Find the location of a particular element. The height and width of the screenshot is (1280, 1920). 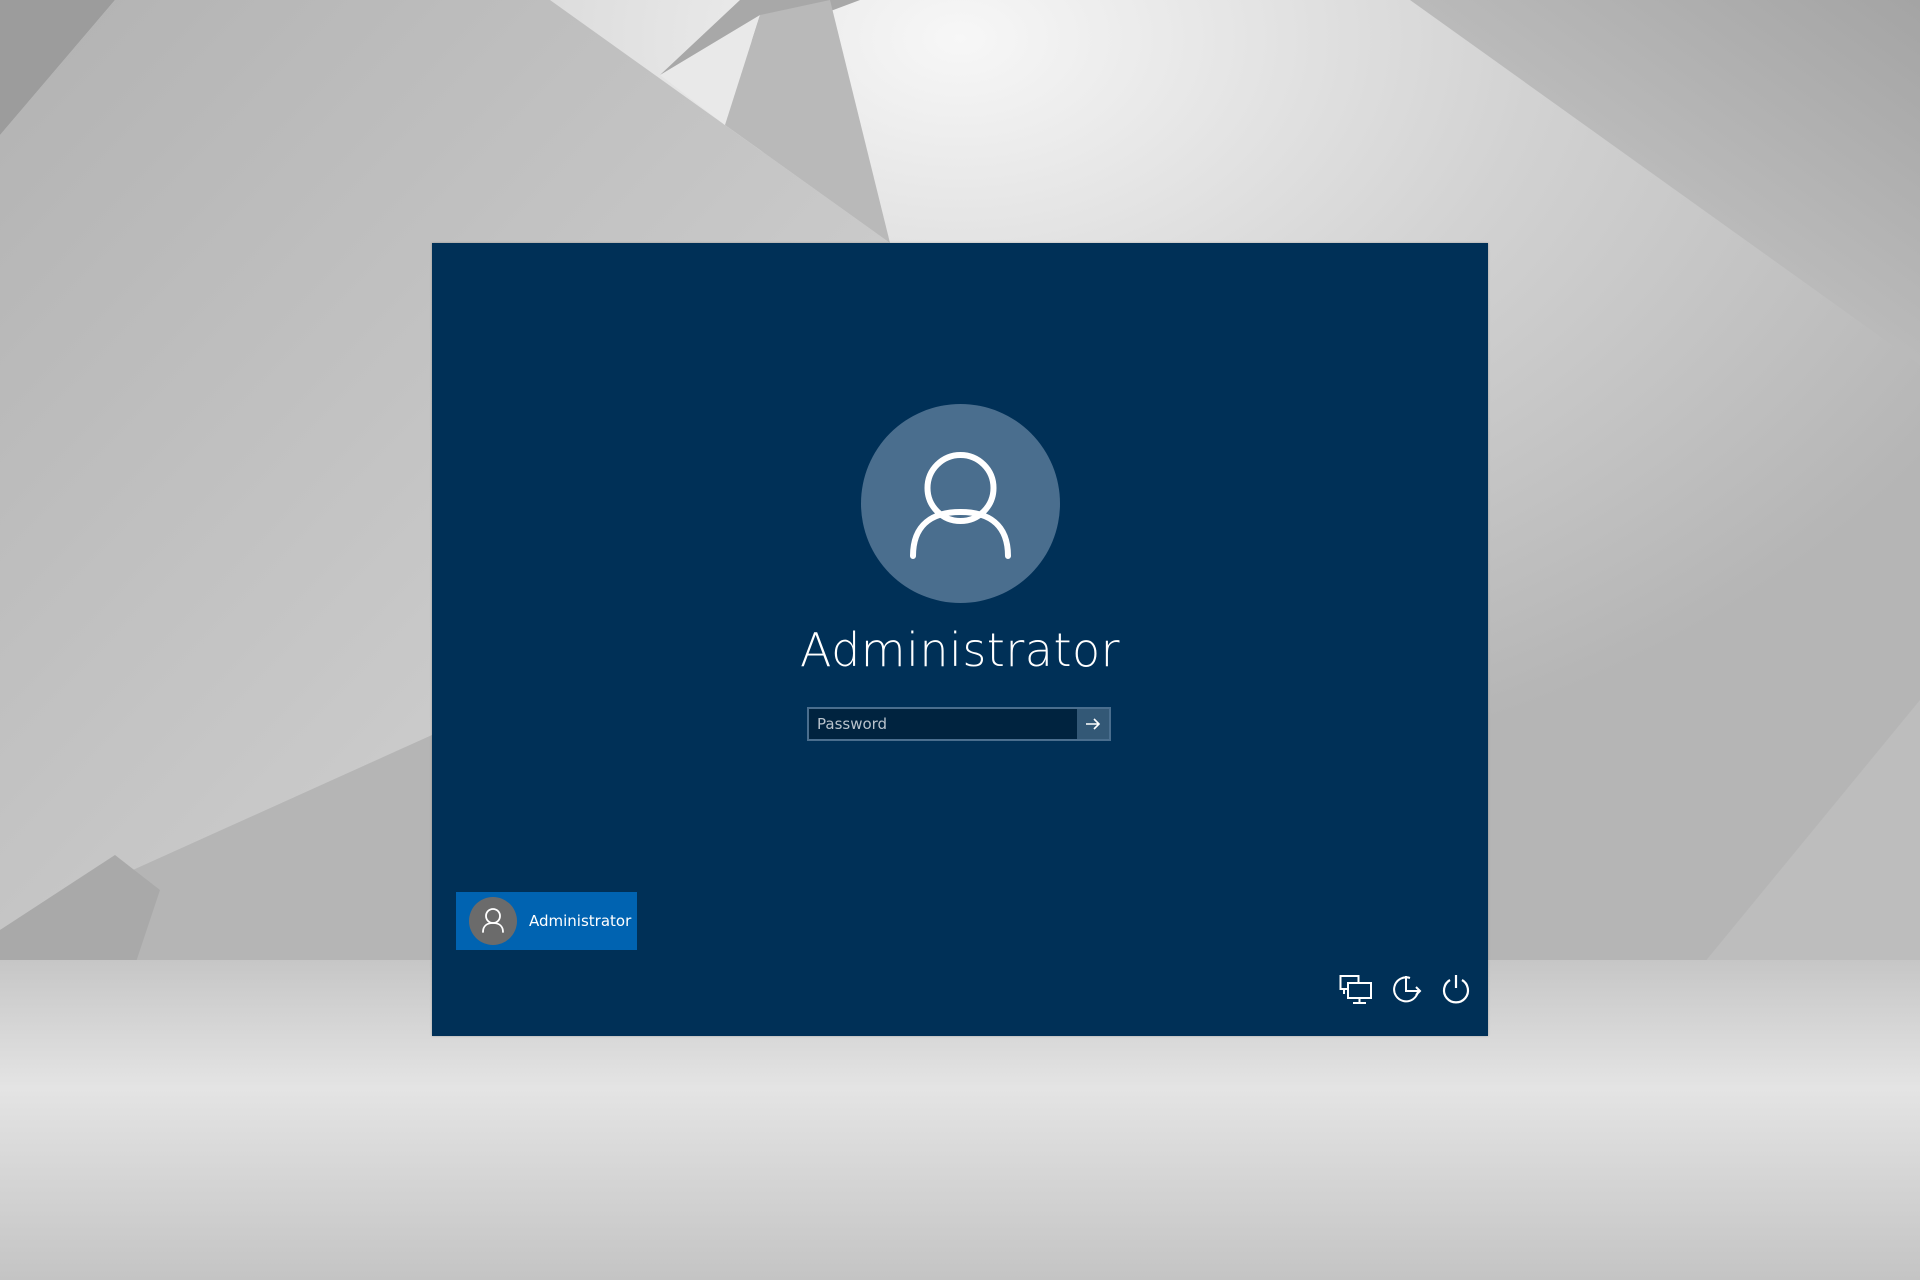

ease-of-access-button is located at coordinates (1407, 989).